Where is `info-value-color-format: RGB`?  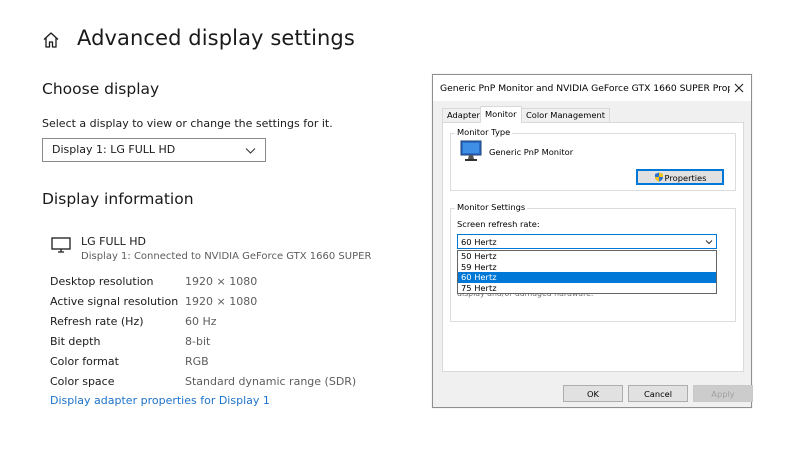
info-value-color-format: RGB is located at coordinates (197, 361).